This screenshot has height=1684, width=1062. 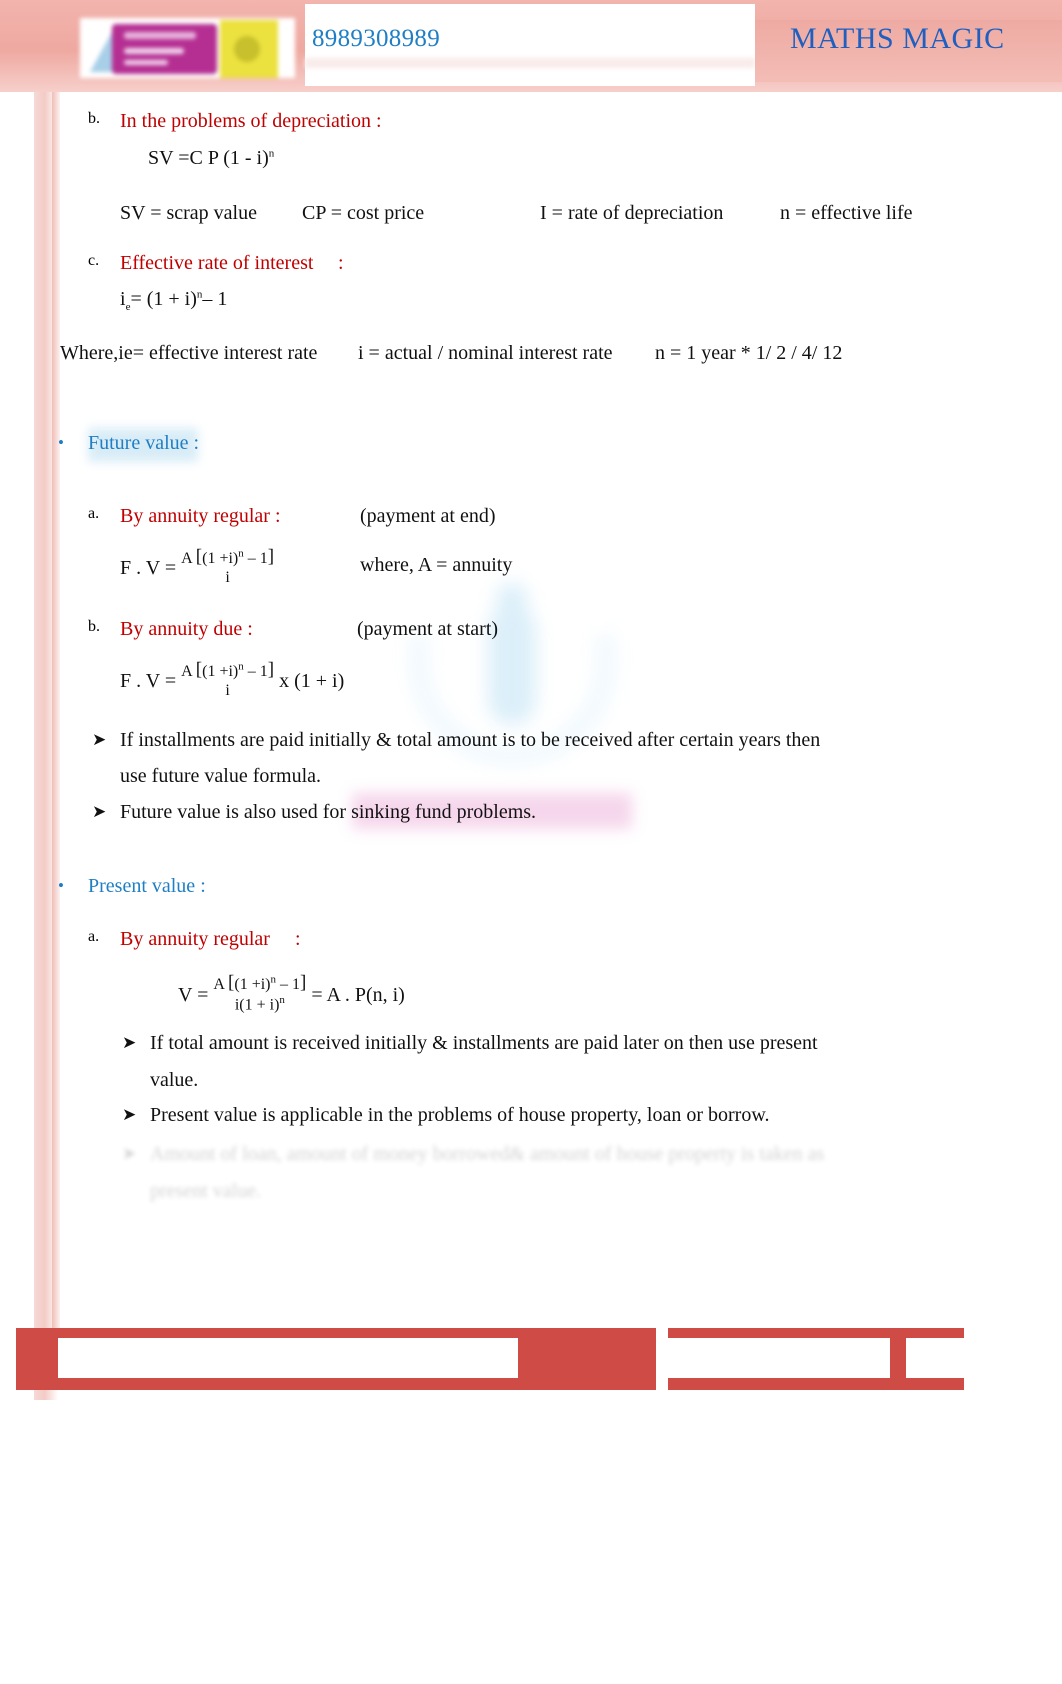 I want to click on fv-note-arrow-icon-1: ➤, so click(x=99, y=739).